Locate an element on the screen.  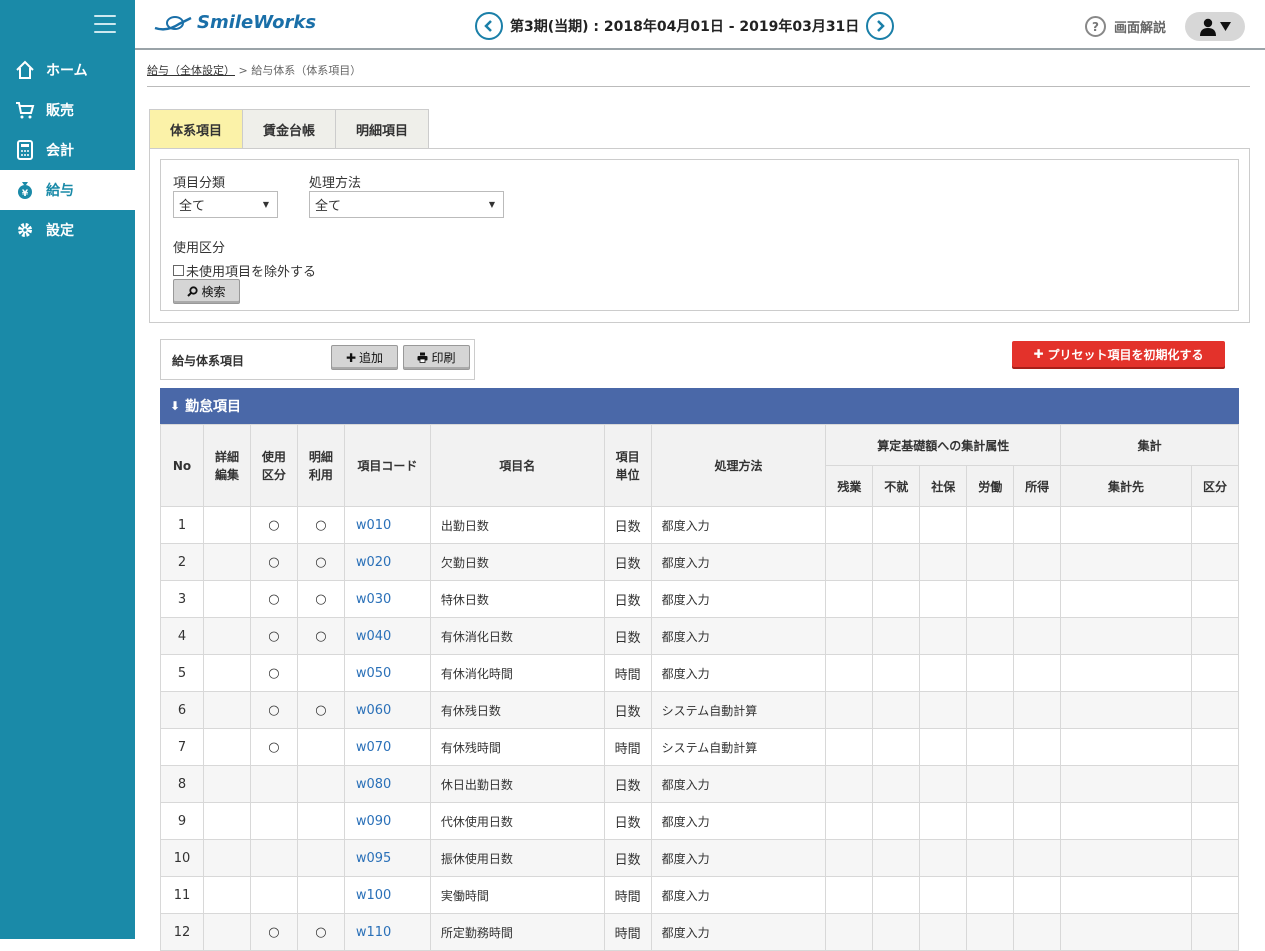
sidebar-item-label: 会計 is located at coordinates (60, 151).